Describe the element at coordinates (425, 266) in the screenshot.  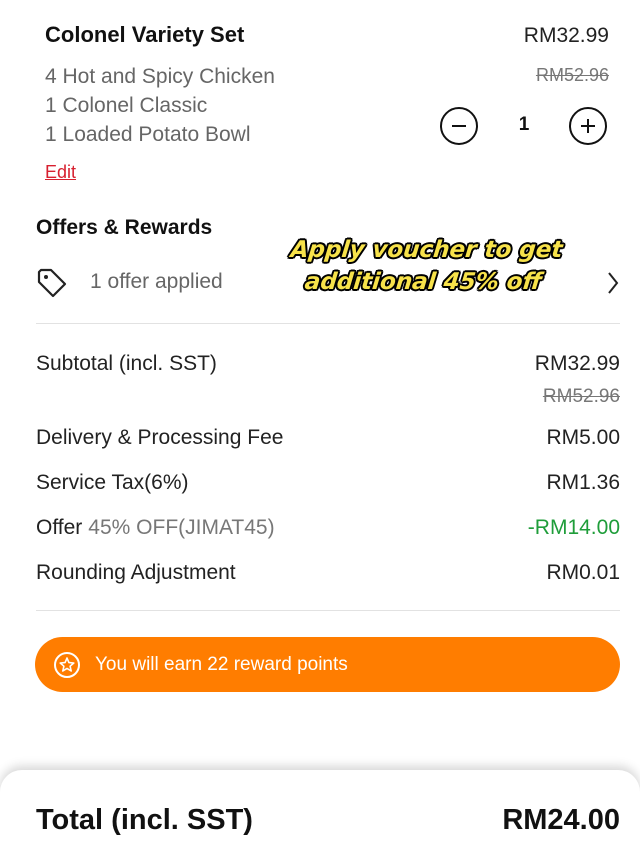
I see `voucher-caption-overlay: Apply voucher to get additional 45% off` at that location.